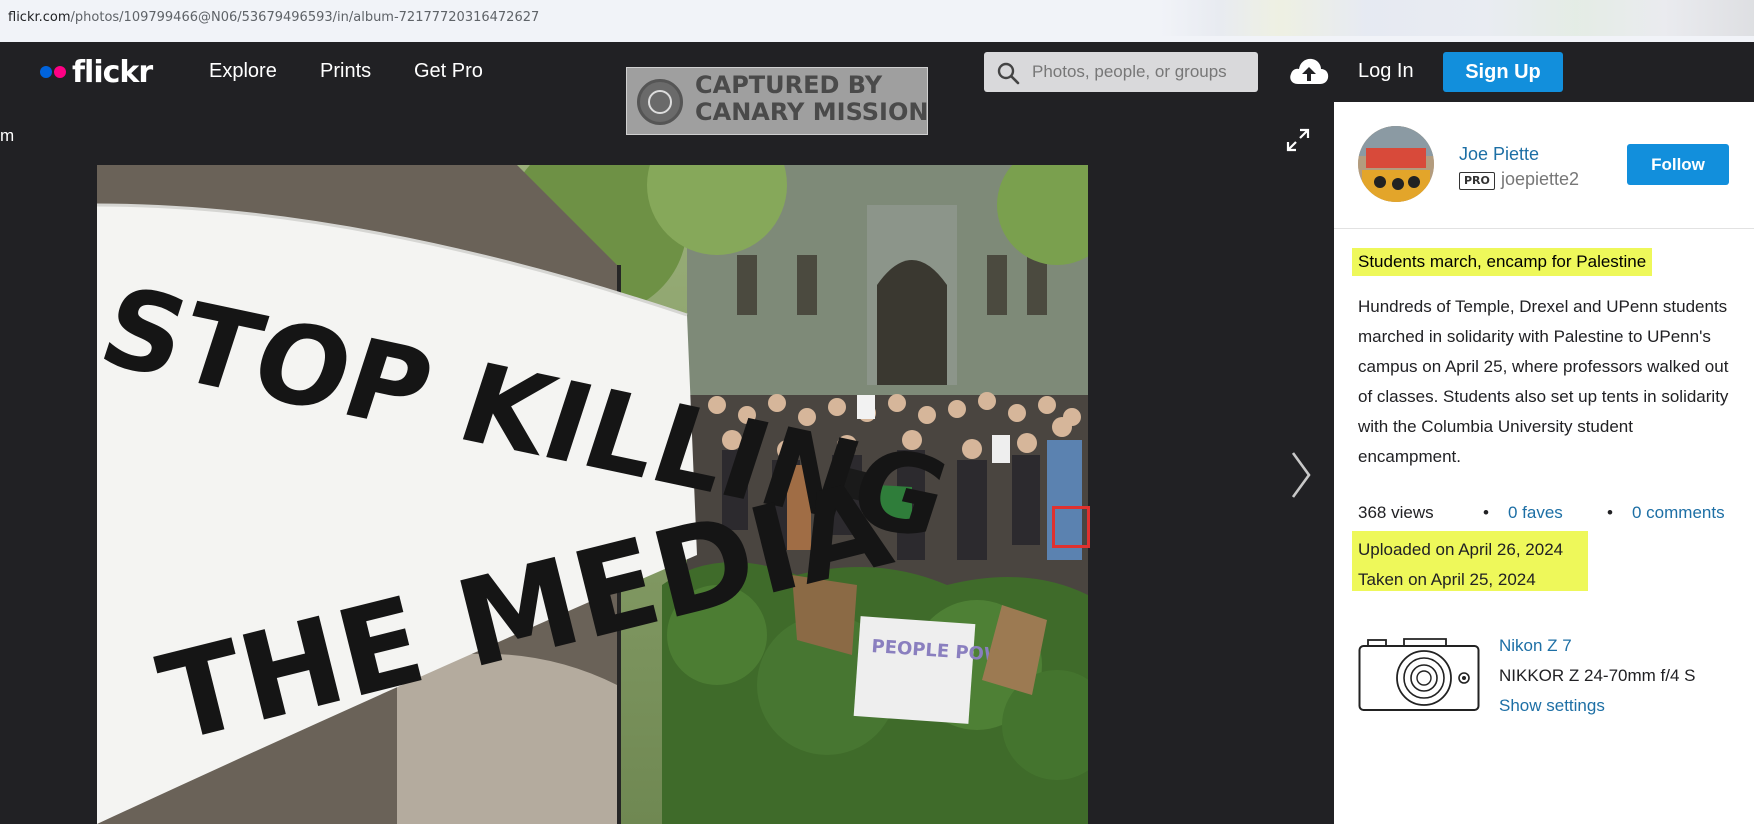  Describe the element at coordinates (1457, 18) in the screenshot. I see `blurred-toolbar-area` at that location.